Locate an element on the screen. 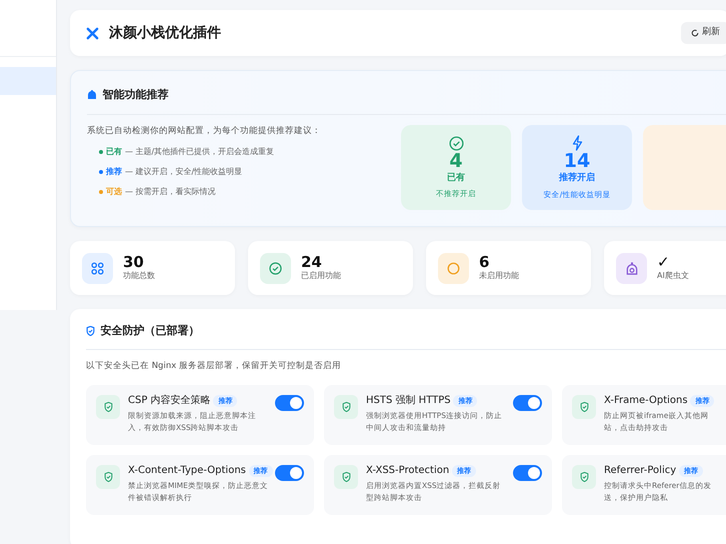 This screenshot has width=726, height=544. legend-text: — 主题/其他插件已提供，开启会造成重复 is located at coordinates (199, 152).